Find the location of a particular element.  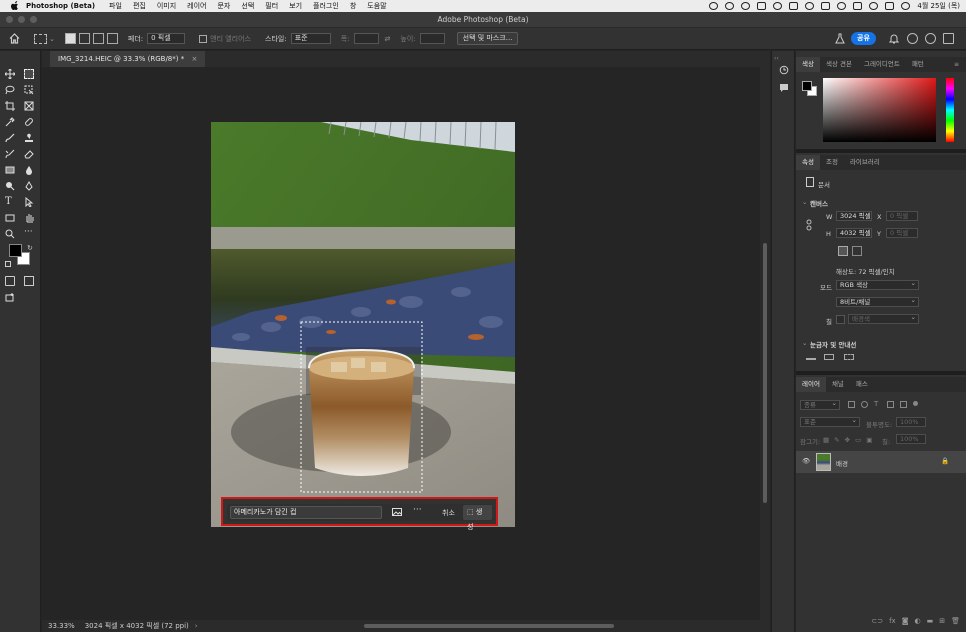

panel-menu-icon: ≡ is located at coordinates (956, 64).